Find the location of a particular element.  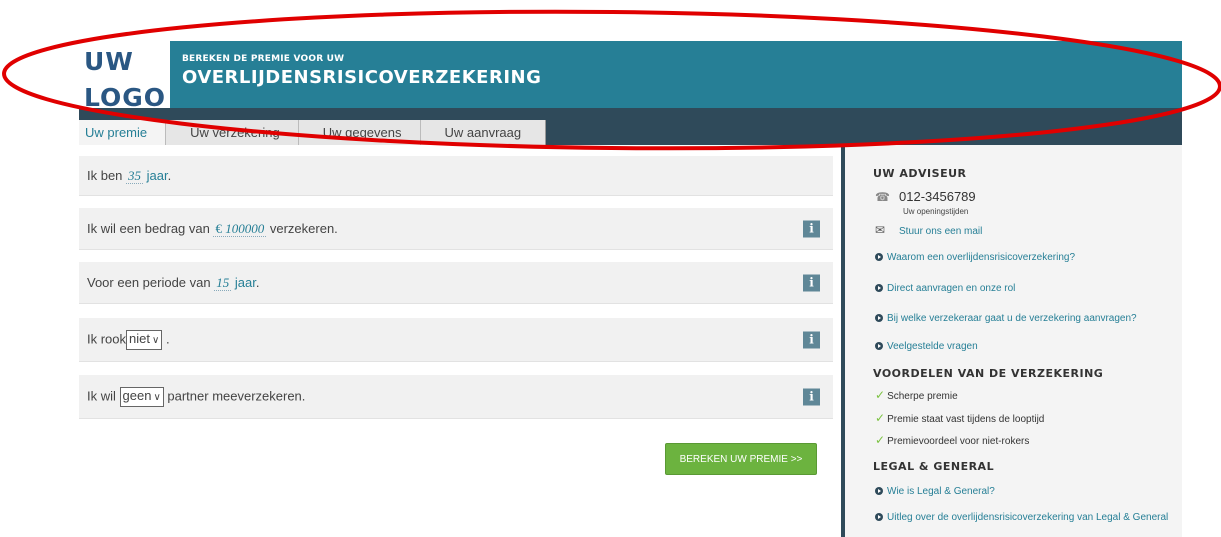

link-label: Wie is Legal & General? is located at coordinates (941, 491).